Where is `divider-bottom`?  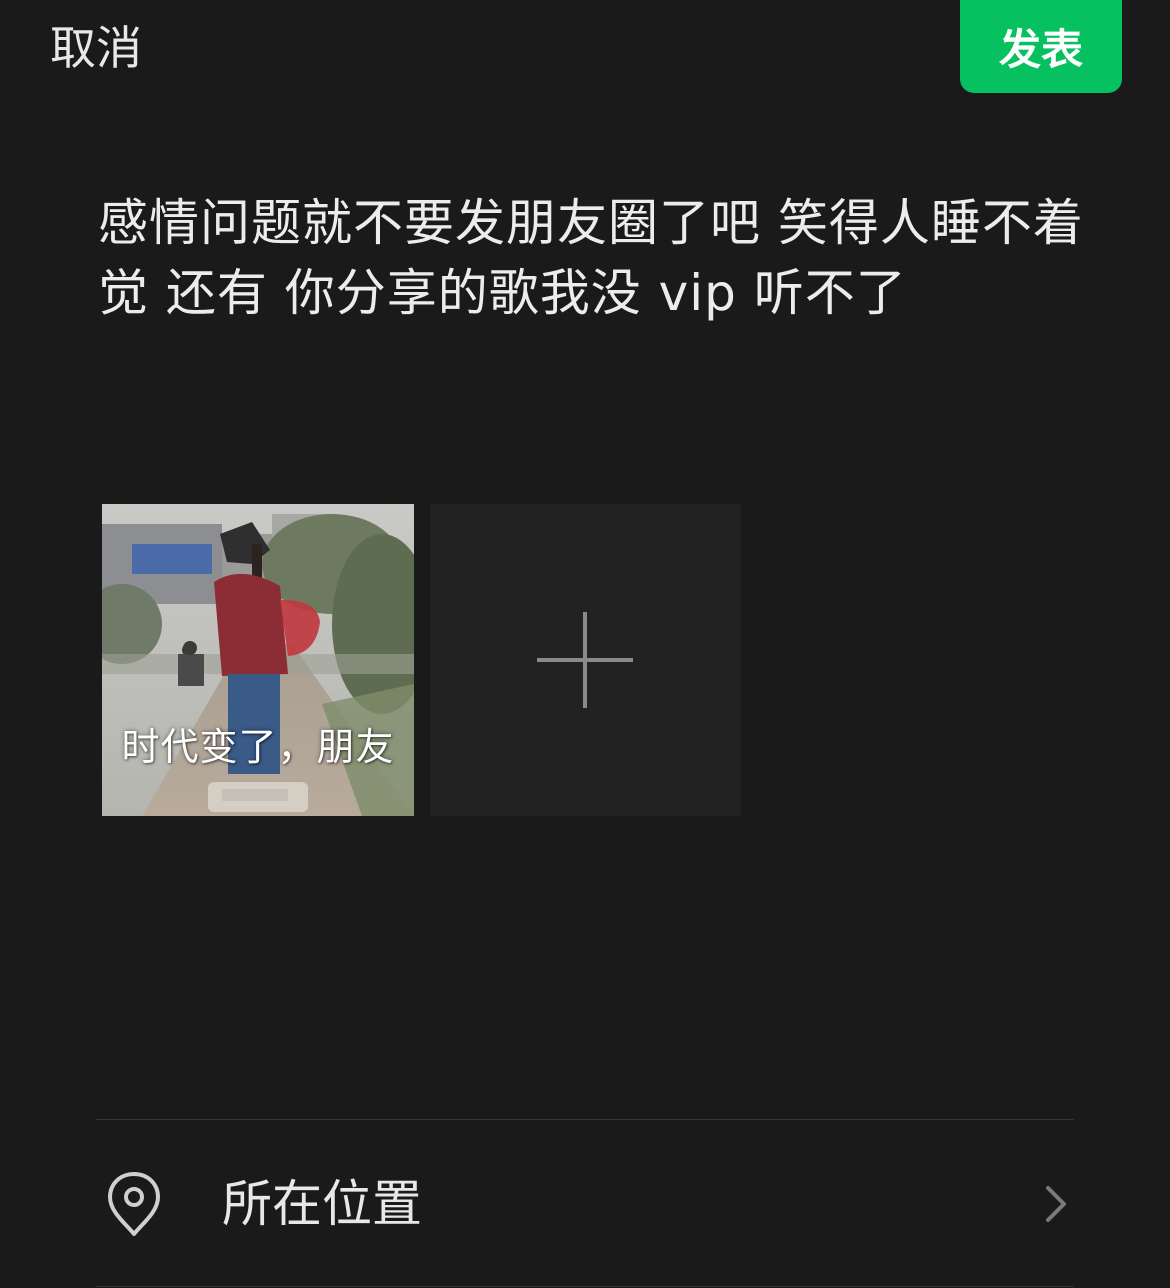
divider-bottom is located at coordinates (585, 1286).